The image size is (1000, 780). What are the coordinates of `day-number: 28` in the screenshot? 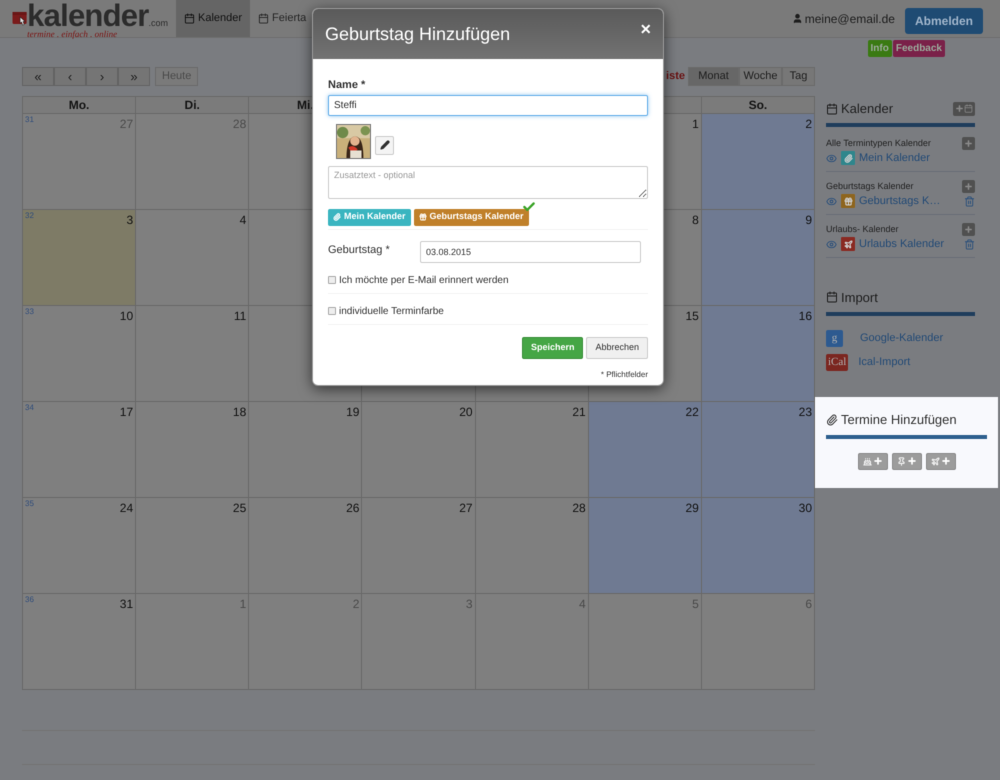 It's located at (579, 508).